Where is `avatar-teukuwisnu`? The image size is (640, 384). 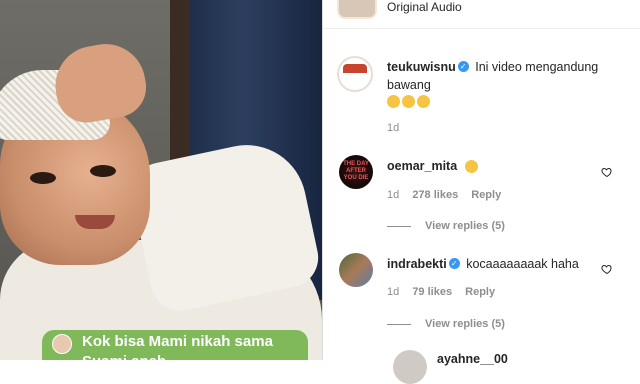
avatar-teukuwisnu is located at coordinates (355, 74).